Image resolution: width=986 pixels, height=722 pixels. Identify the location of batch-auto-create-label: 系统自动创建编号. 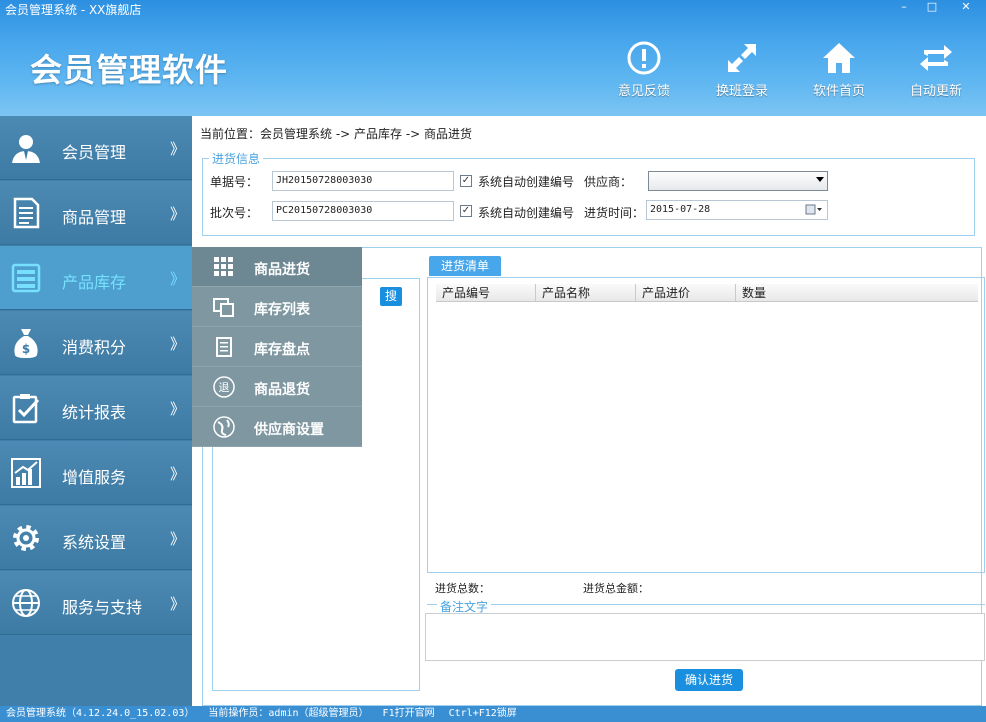
(526, 213).